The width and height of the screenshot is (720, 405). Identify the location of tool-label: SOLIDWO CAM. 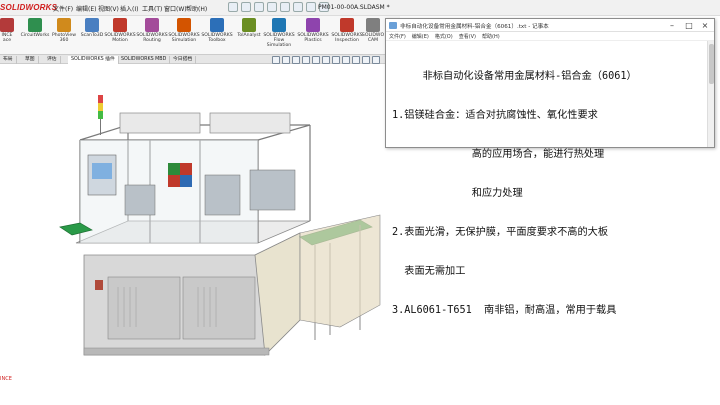
(373, 38).